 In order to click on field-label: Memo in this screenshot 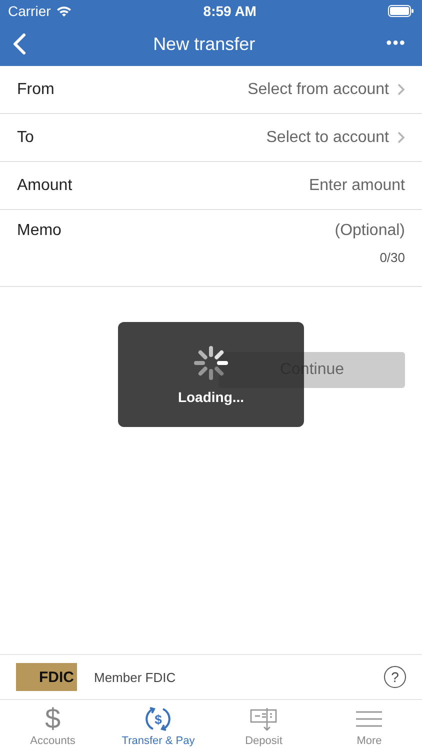, I will do `click(39, 231)`.